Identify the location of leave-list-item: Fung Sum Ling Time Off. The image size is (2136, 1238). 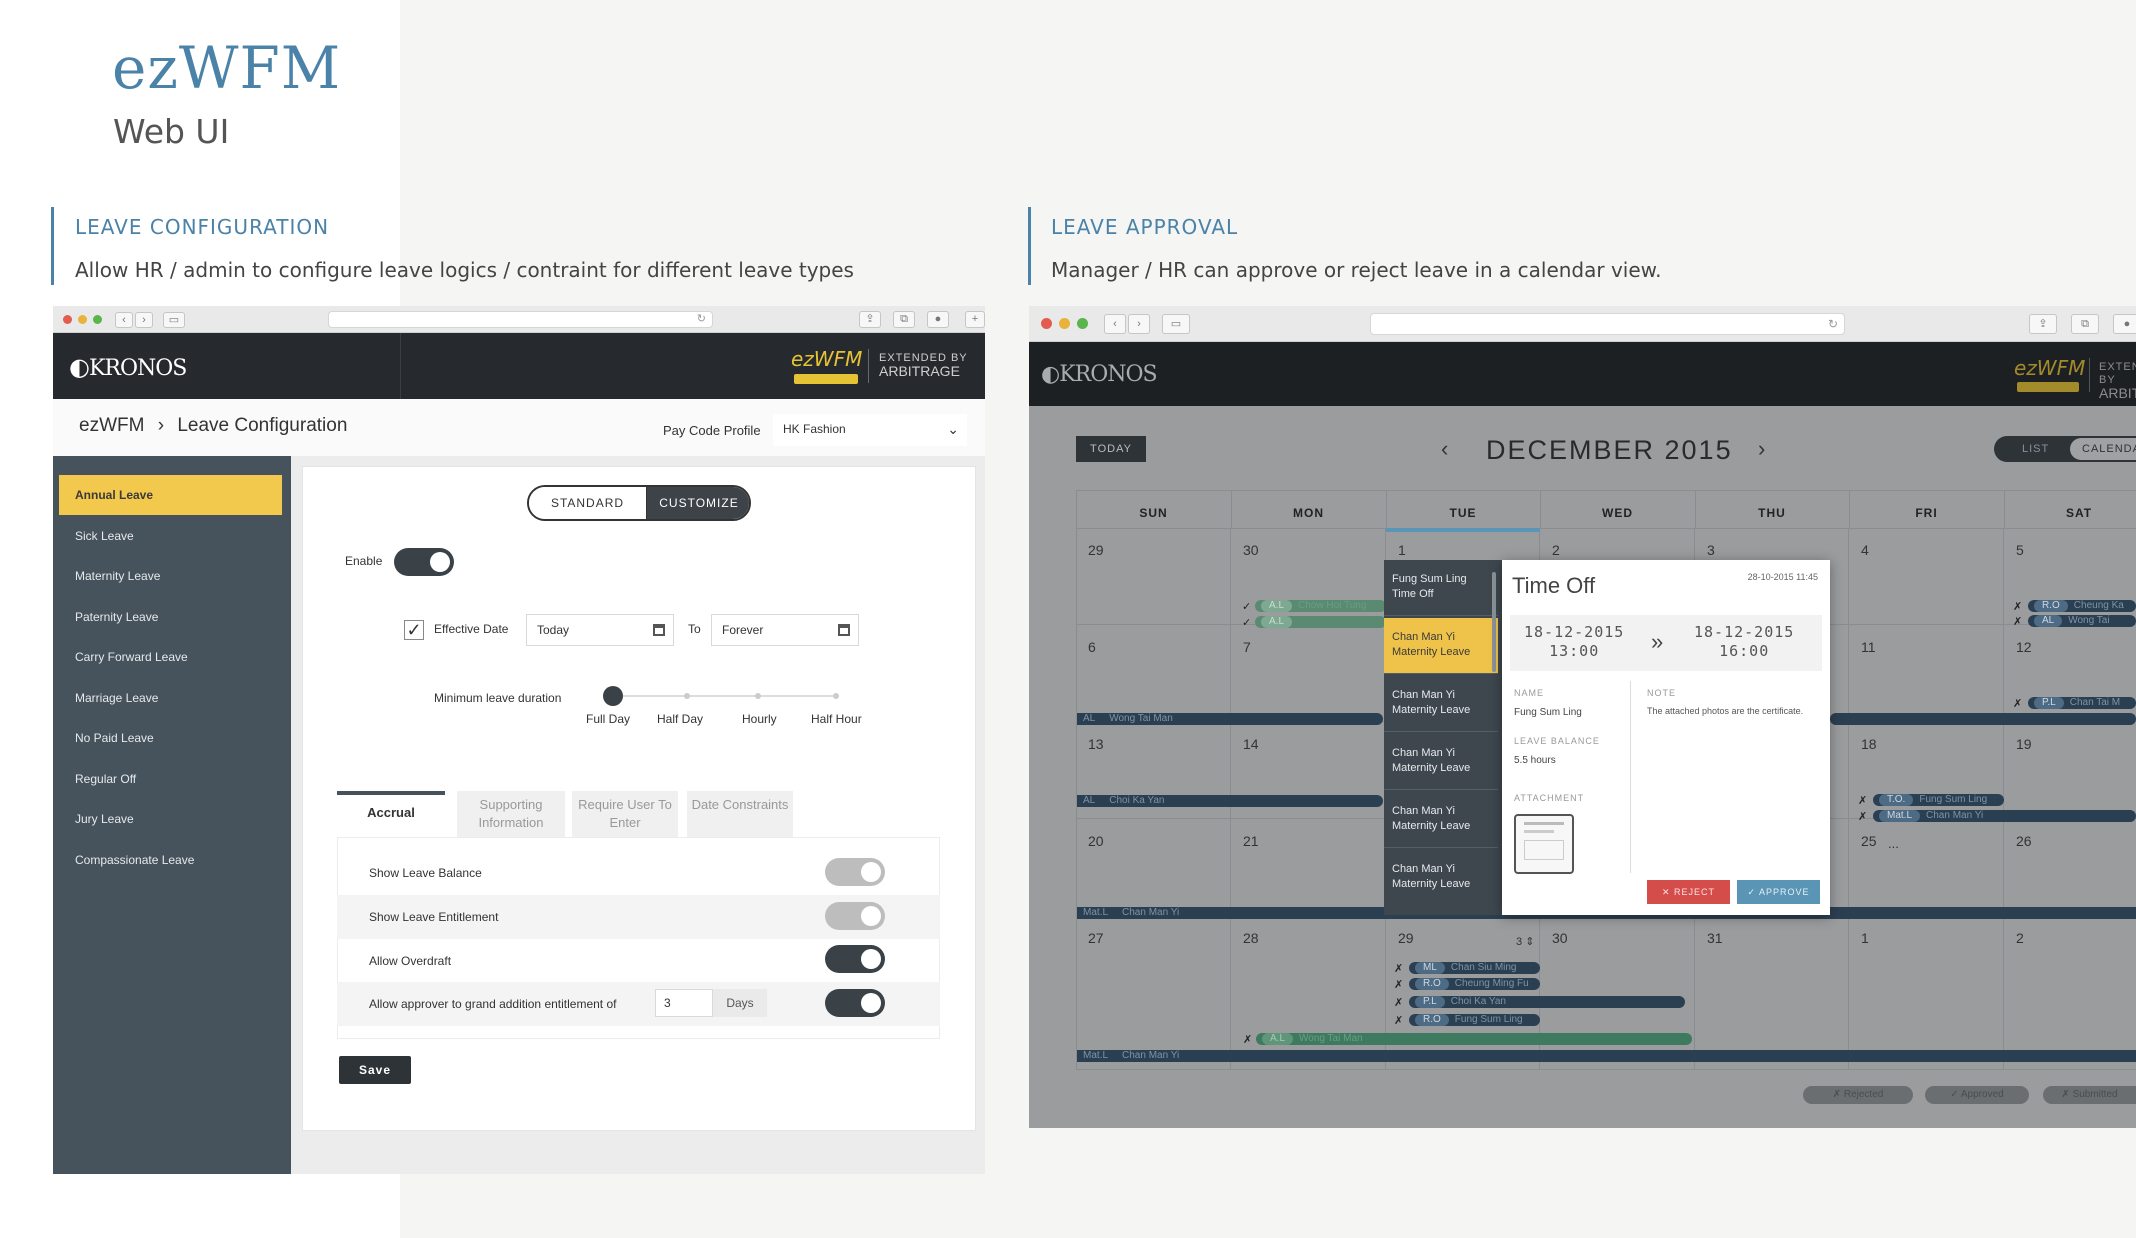
(1441, 588).